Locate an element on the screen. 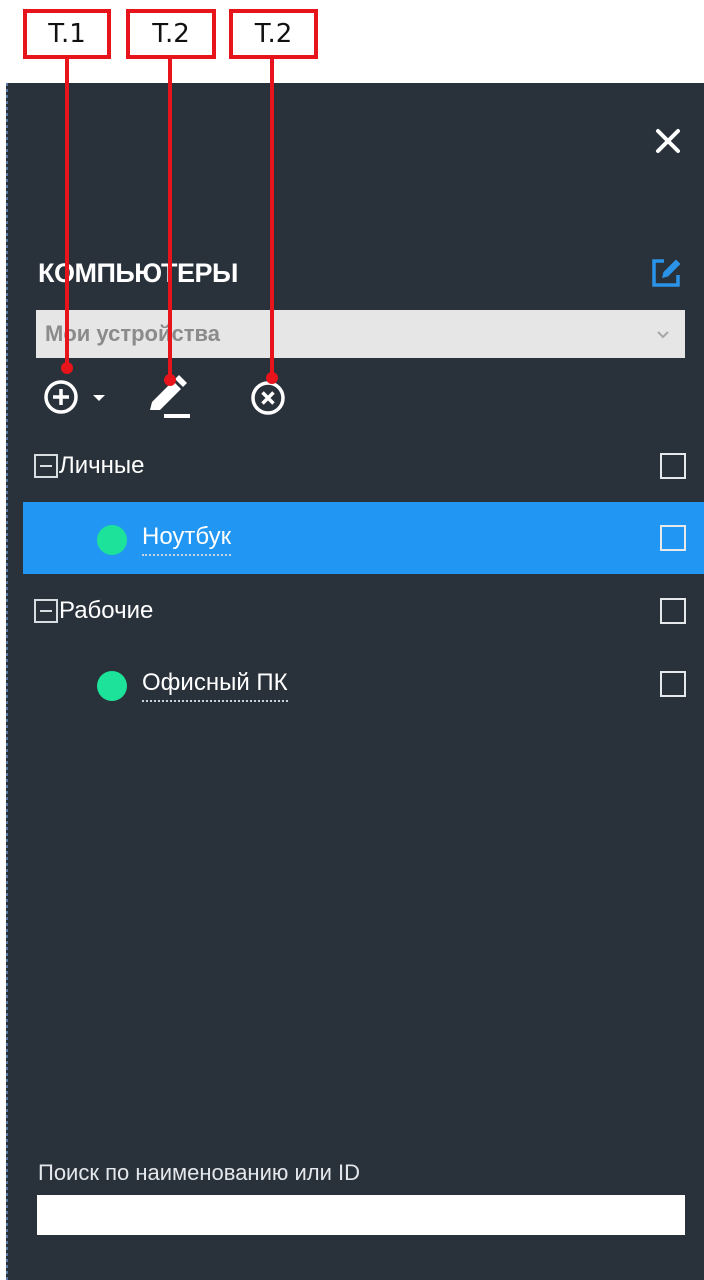 Image resolution: width=704 pixels, height=1280 pixels. group-checkbox-work is located at coordinates (673, 611).